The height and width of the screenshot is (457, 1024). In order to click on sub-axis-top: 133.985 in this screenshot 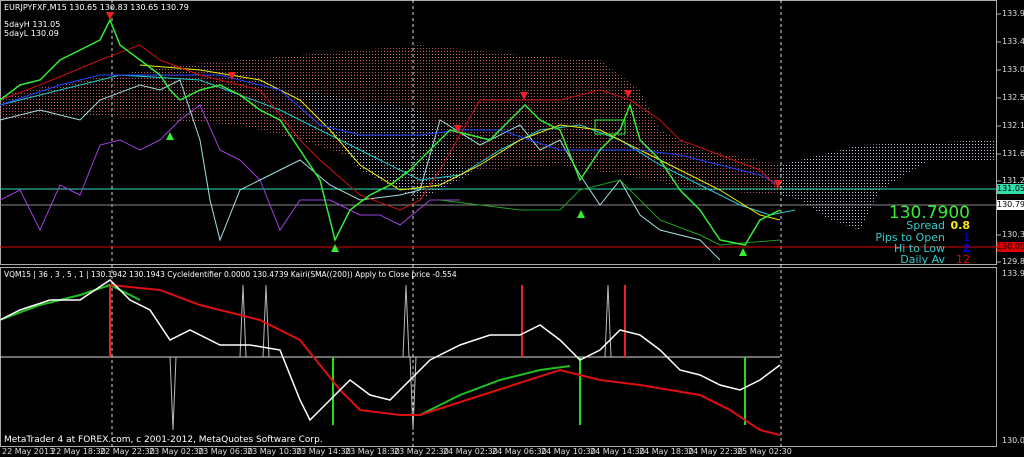, I will do `click(1013, 273)`.